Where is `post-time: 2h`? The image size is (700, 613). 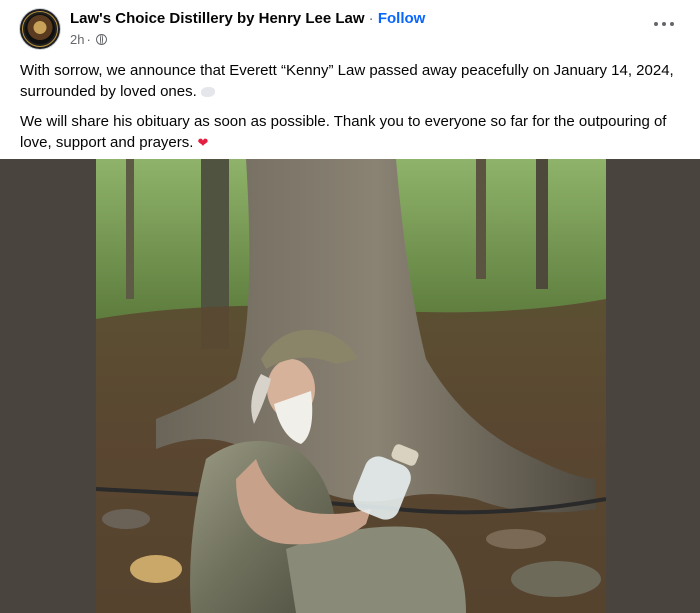
post-time: 2h is located at coordinates (77, 39).